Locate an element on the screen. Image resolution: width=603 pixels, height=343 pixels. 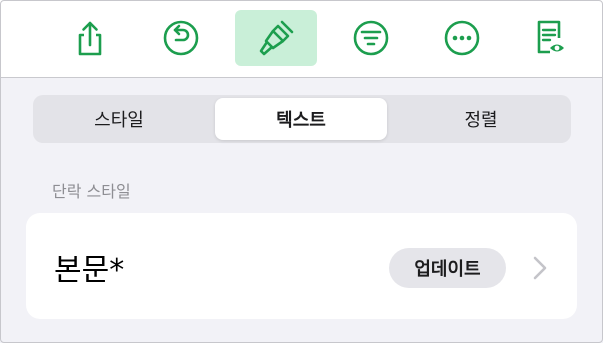
more-button is located at coordinates (462, 38).